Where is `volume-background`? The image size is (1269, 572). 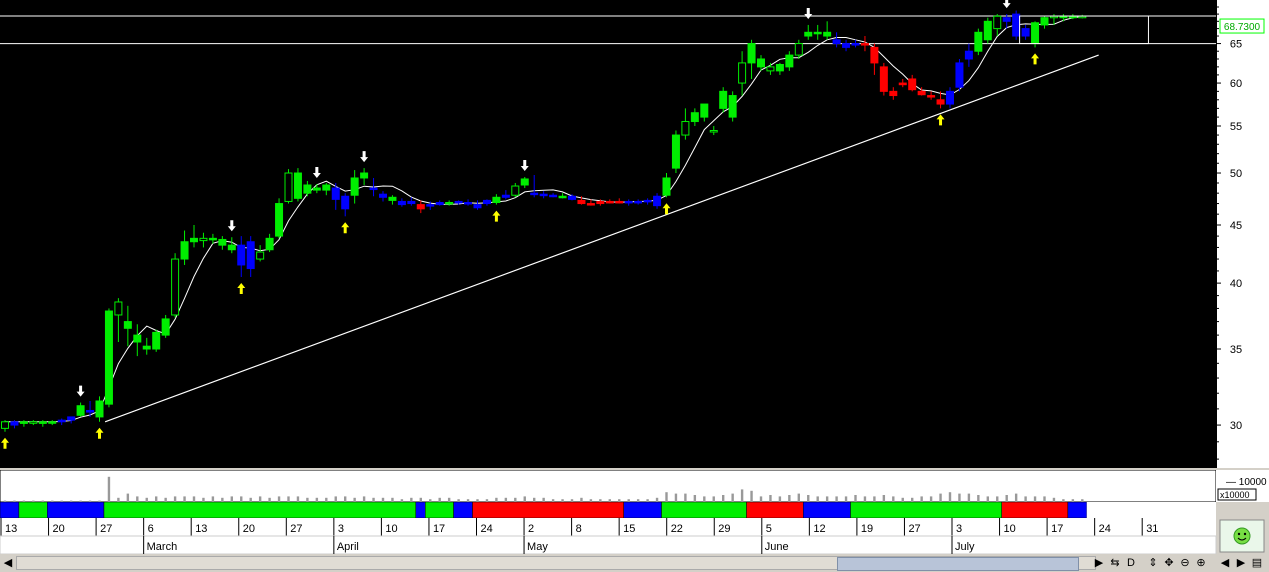
volume-background is located at coordinates (608, 486).